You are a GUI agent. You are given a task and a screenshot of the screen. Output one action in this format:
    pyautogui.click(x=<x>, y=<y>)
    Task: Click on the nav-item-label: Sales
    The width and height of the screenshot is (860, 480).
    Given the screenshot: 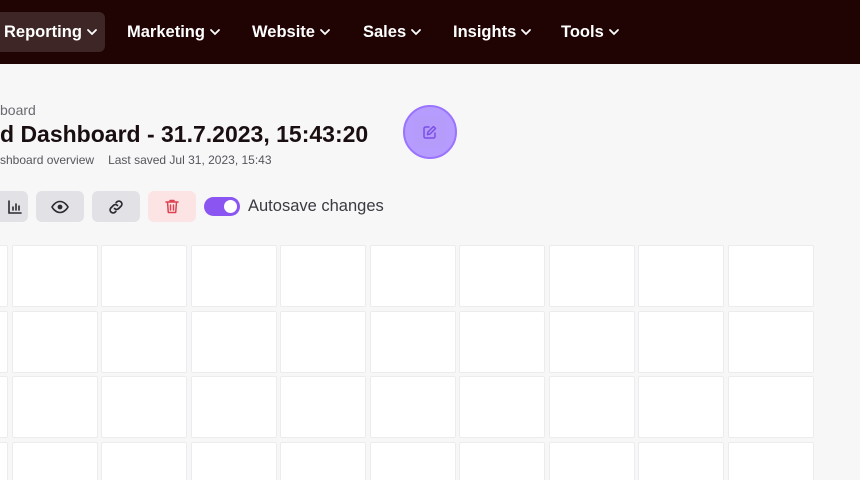 What is the action you would take?
    pyautogui.click(x=385, y=31)
    